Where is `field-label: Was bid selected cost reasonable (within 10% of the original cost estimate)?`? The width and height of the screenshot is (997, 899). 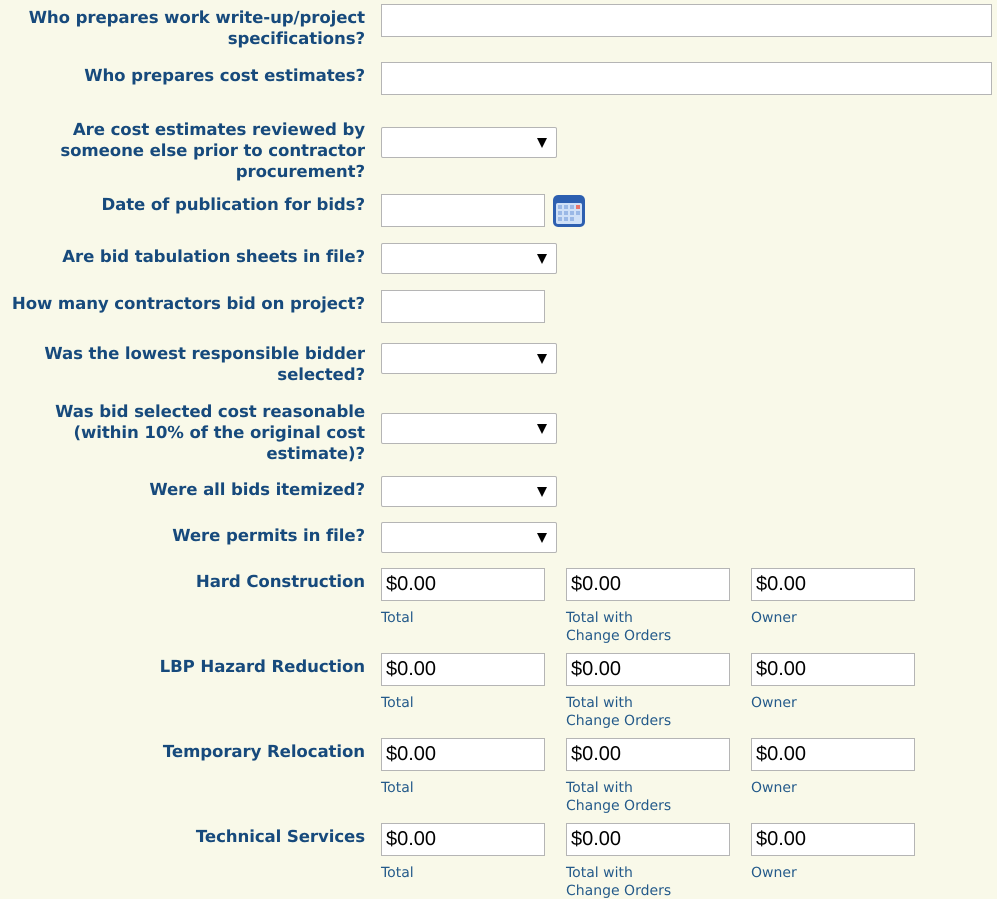
field-label: Was bid selected cost reasonable (within 10% of the original cost estimate)? is located at coordinates (209, 433).